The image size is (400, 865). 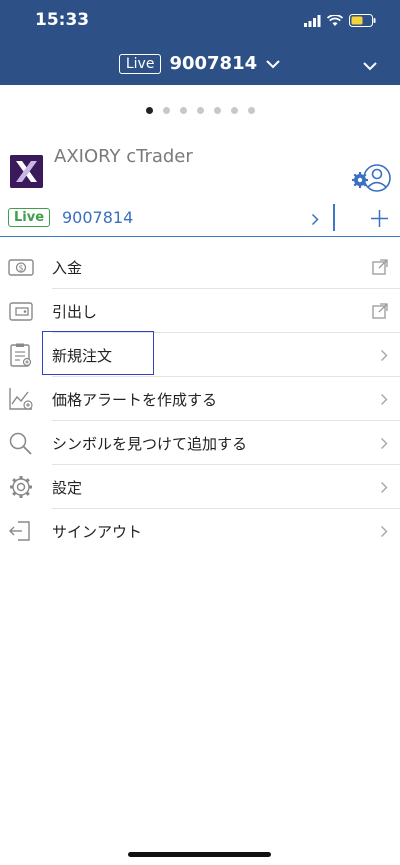 I want to click on menu-item-deposit: $ 入金, so click(x=200, y=267).